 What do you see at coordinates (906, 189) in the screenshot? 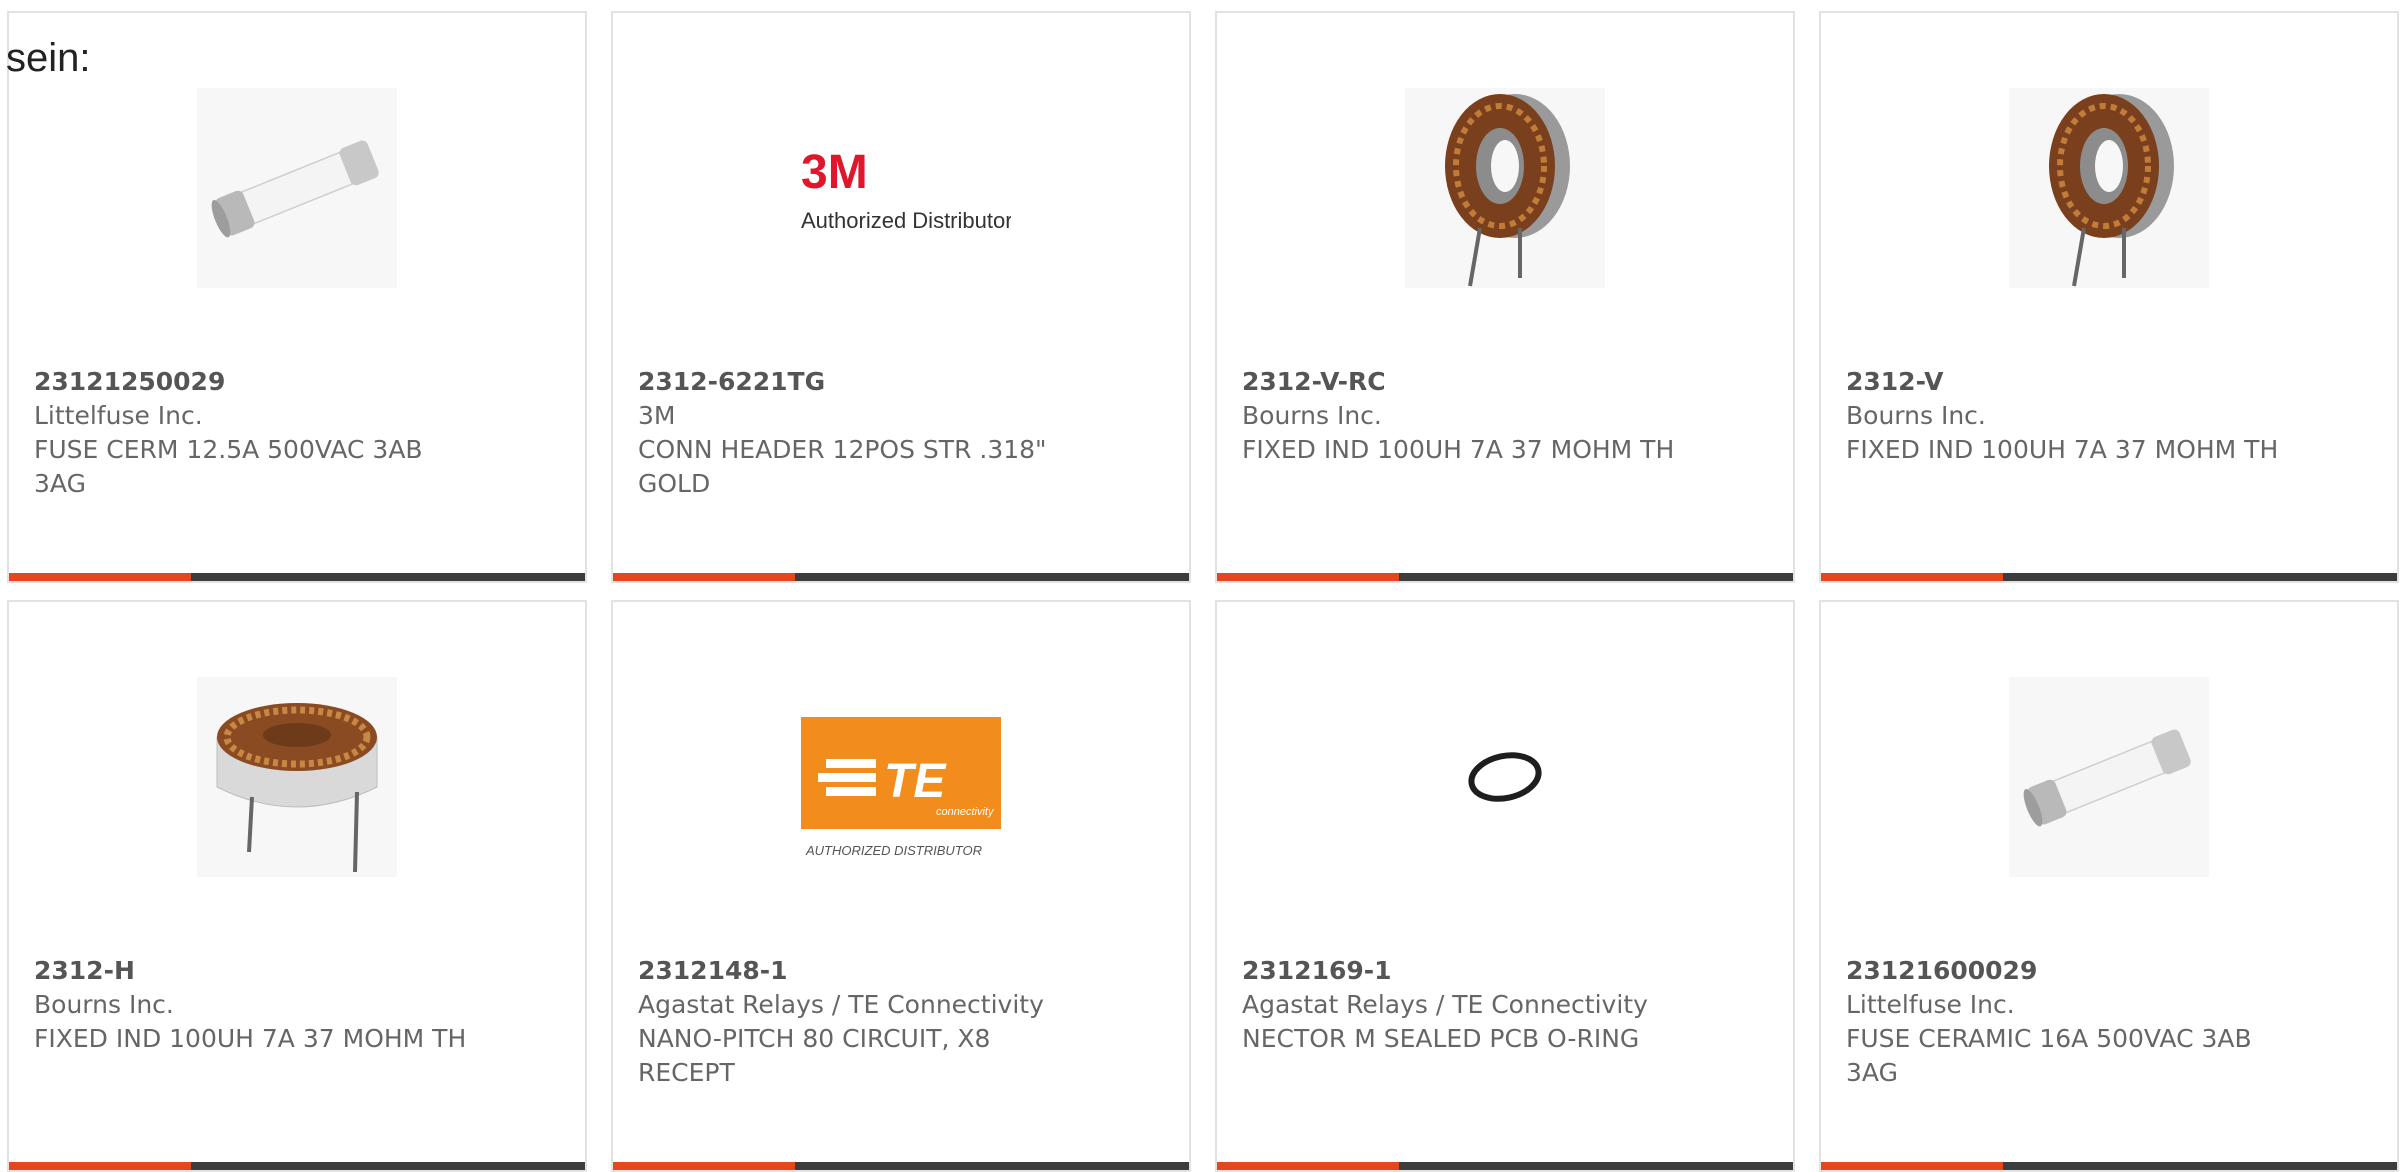
I see `3m-logo: 3M Authorized Distributor` at bounding box center [906, 189].